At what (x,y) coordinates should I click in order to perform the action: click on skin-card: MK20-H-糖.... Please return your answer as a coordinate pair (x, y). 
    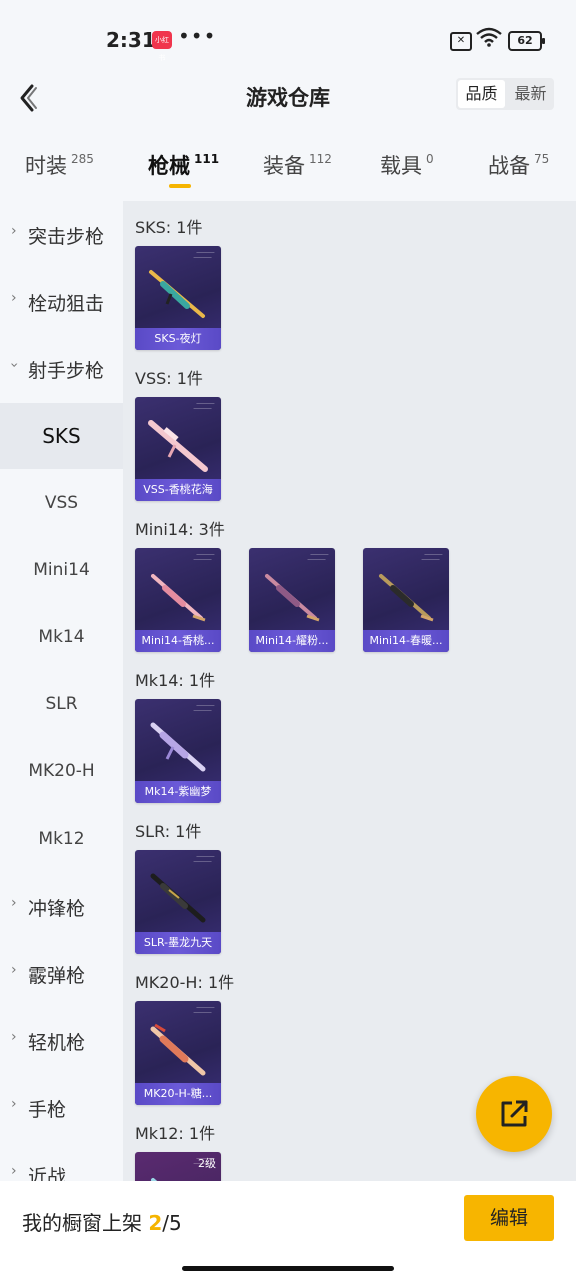
    Looking at the image, I should click on (178, 1053).